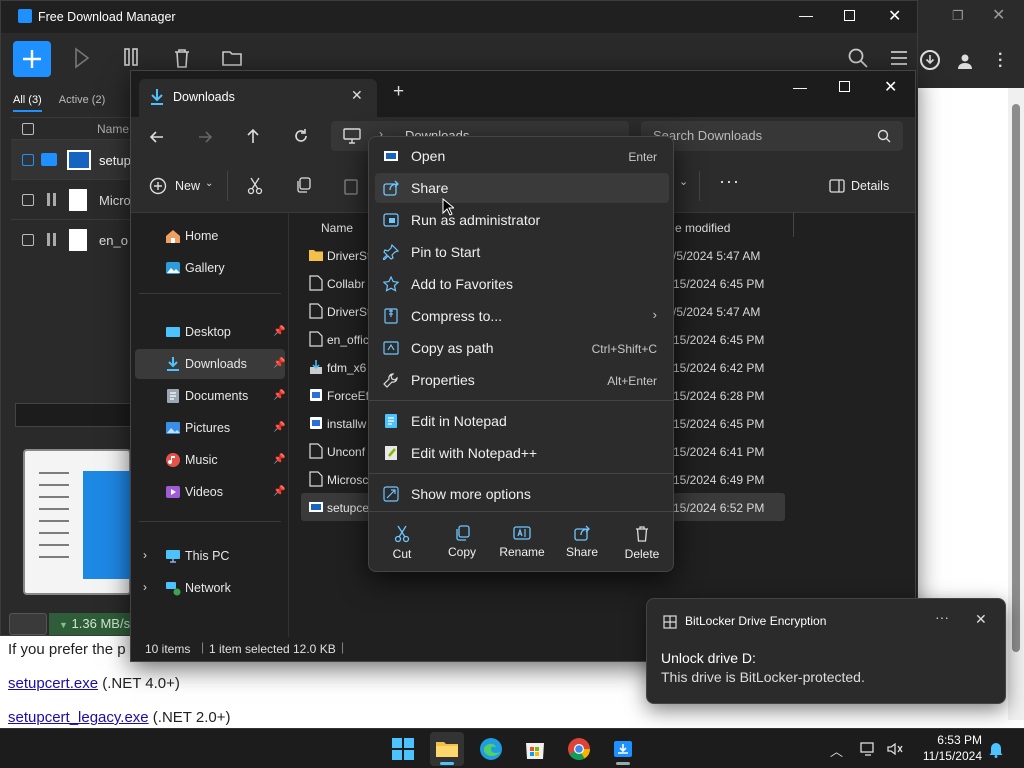 The width and height of the screenshot is (1024, 768). Describe the element at coordinates (139, 683) in the screenshot. I see `link-note: (.NET 4.0+)` at that location.